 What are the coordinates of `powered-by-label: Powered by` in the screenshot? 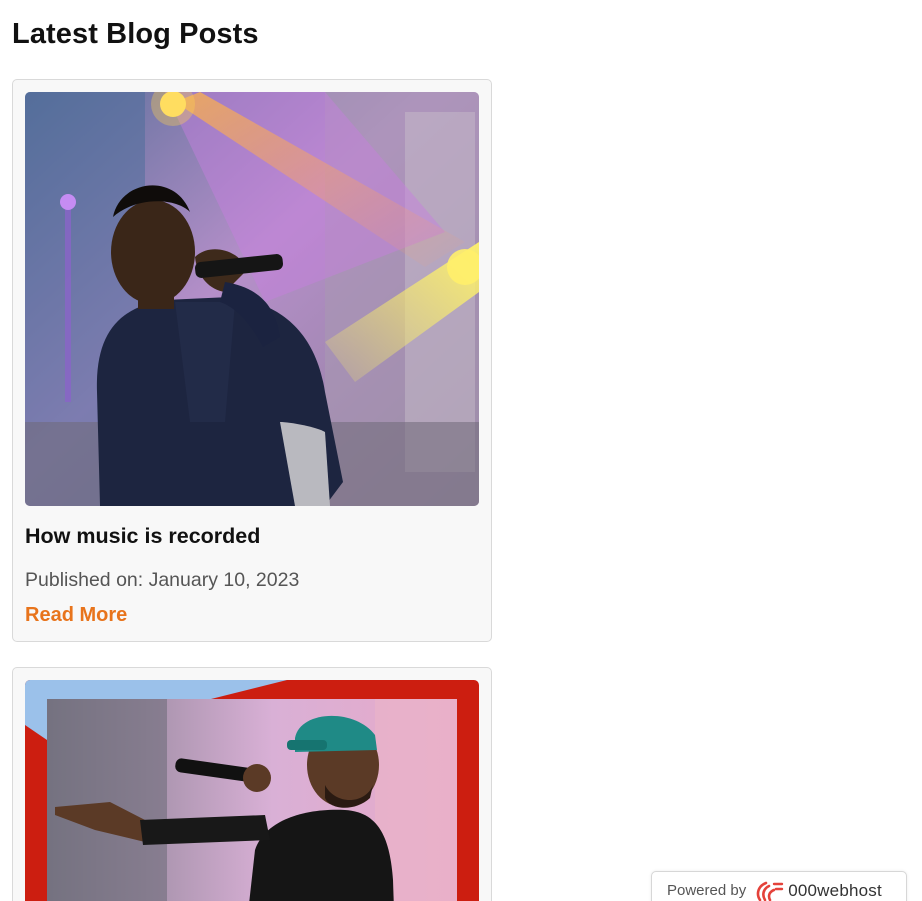 It's located at (707, 890).